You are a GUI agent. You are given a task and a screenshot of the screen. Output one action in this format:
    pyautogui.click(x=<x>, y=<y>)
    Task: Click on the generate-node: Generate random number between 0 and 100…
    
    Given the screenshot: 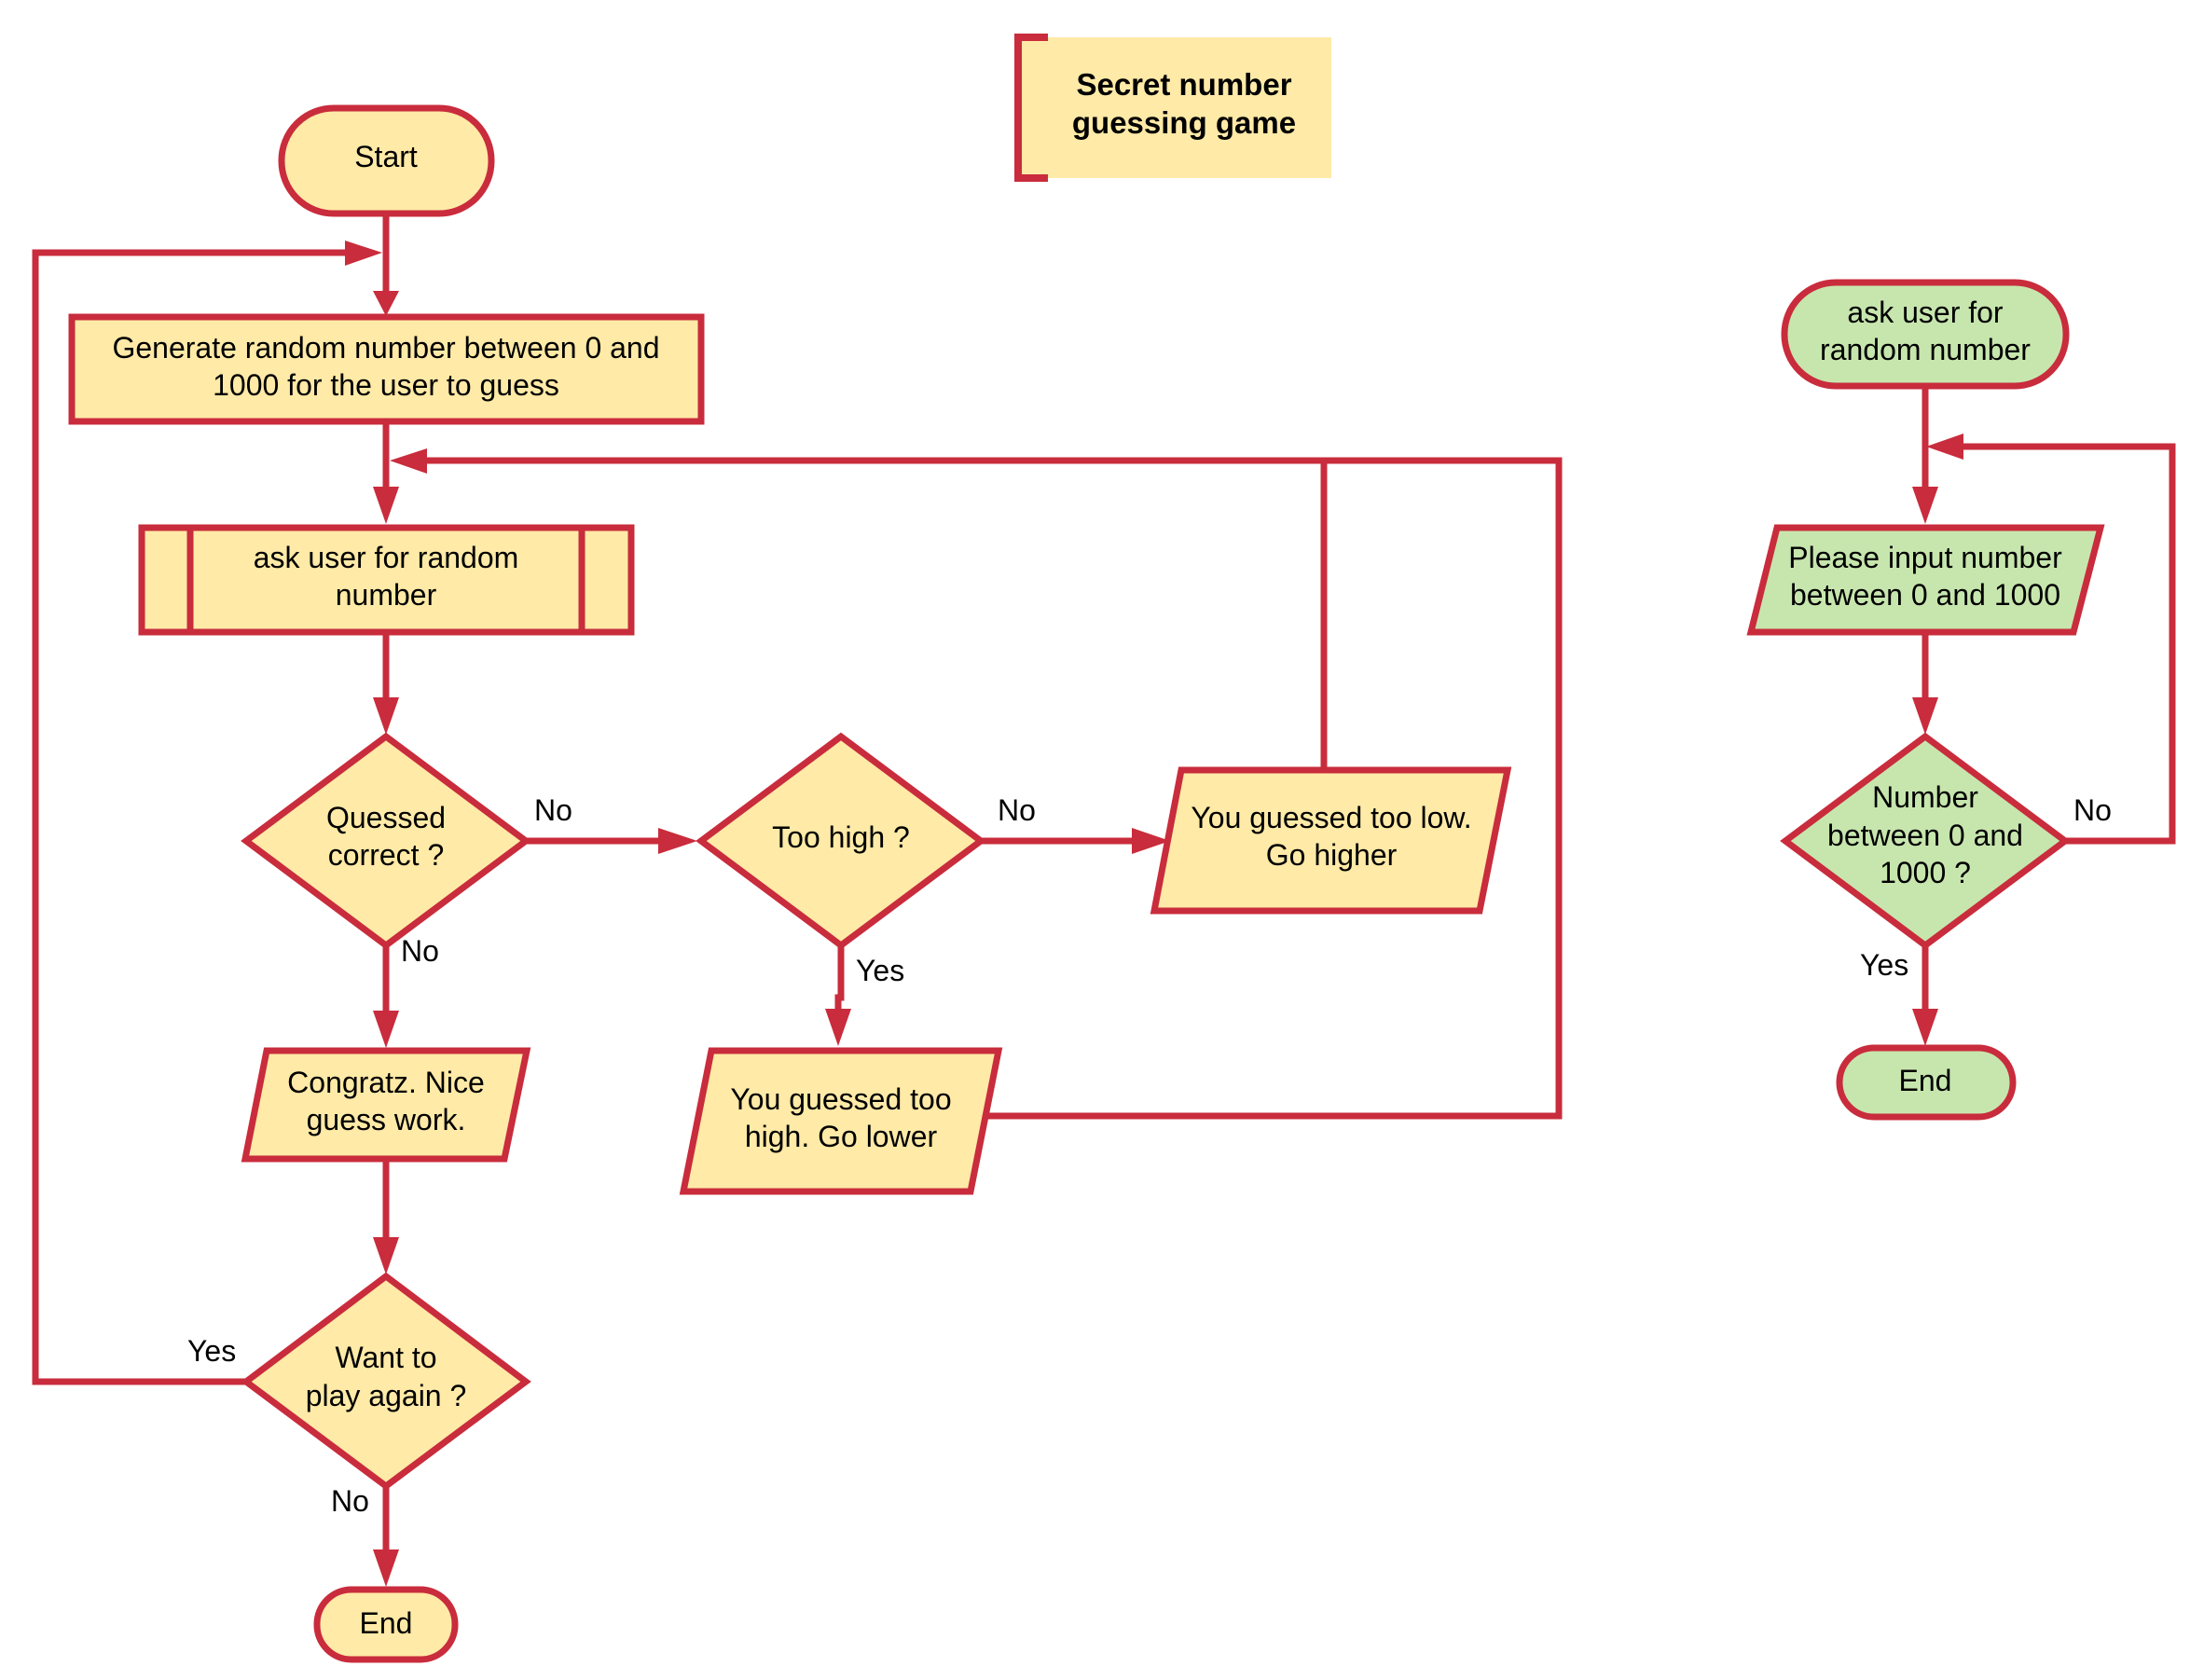 What is the action you would take?
    pyautogui.click(x=386, y=369)
    